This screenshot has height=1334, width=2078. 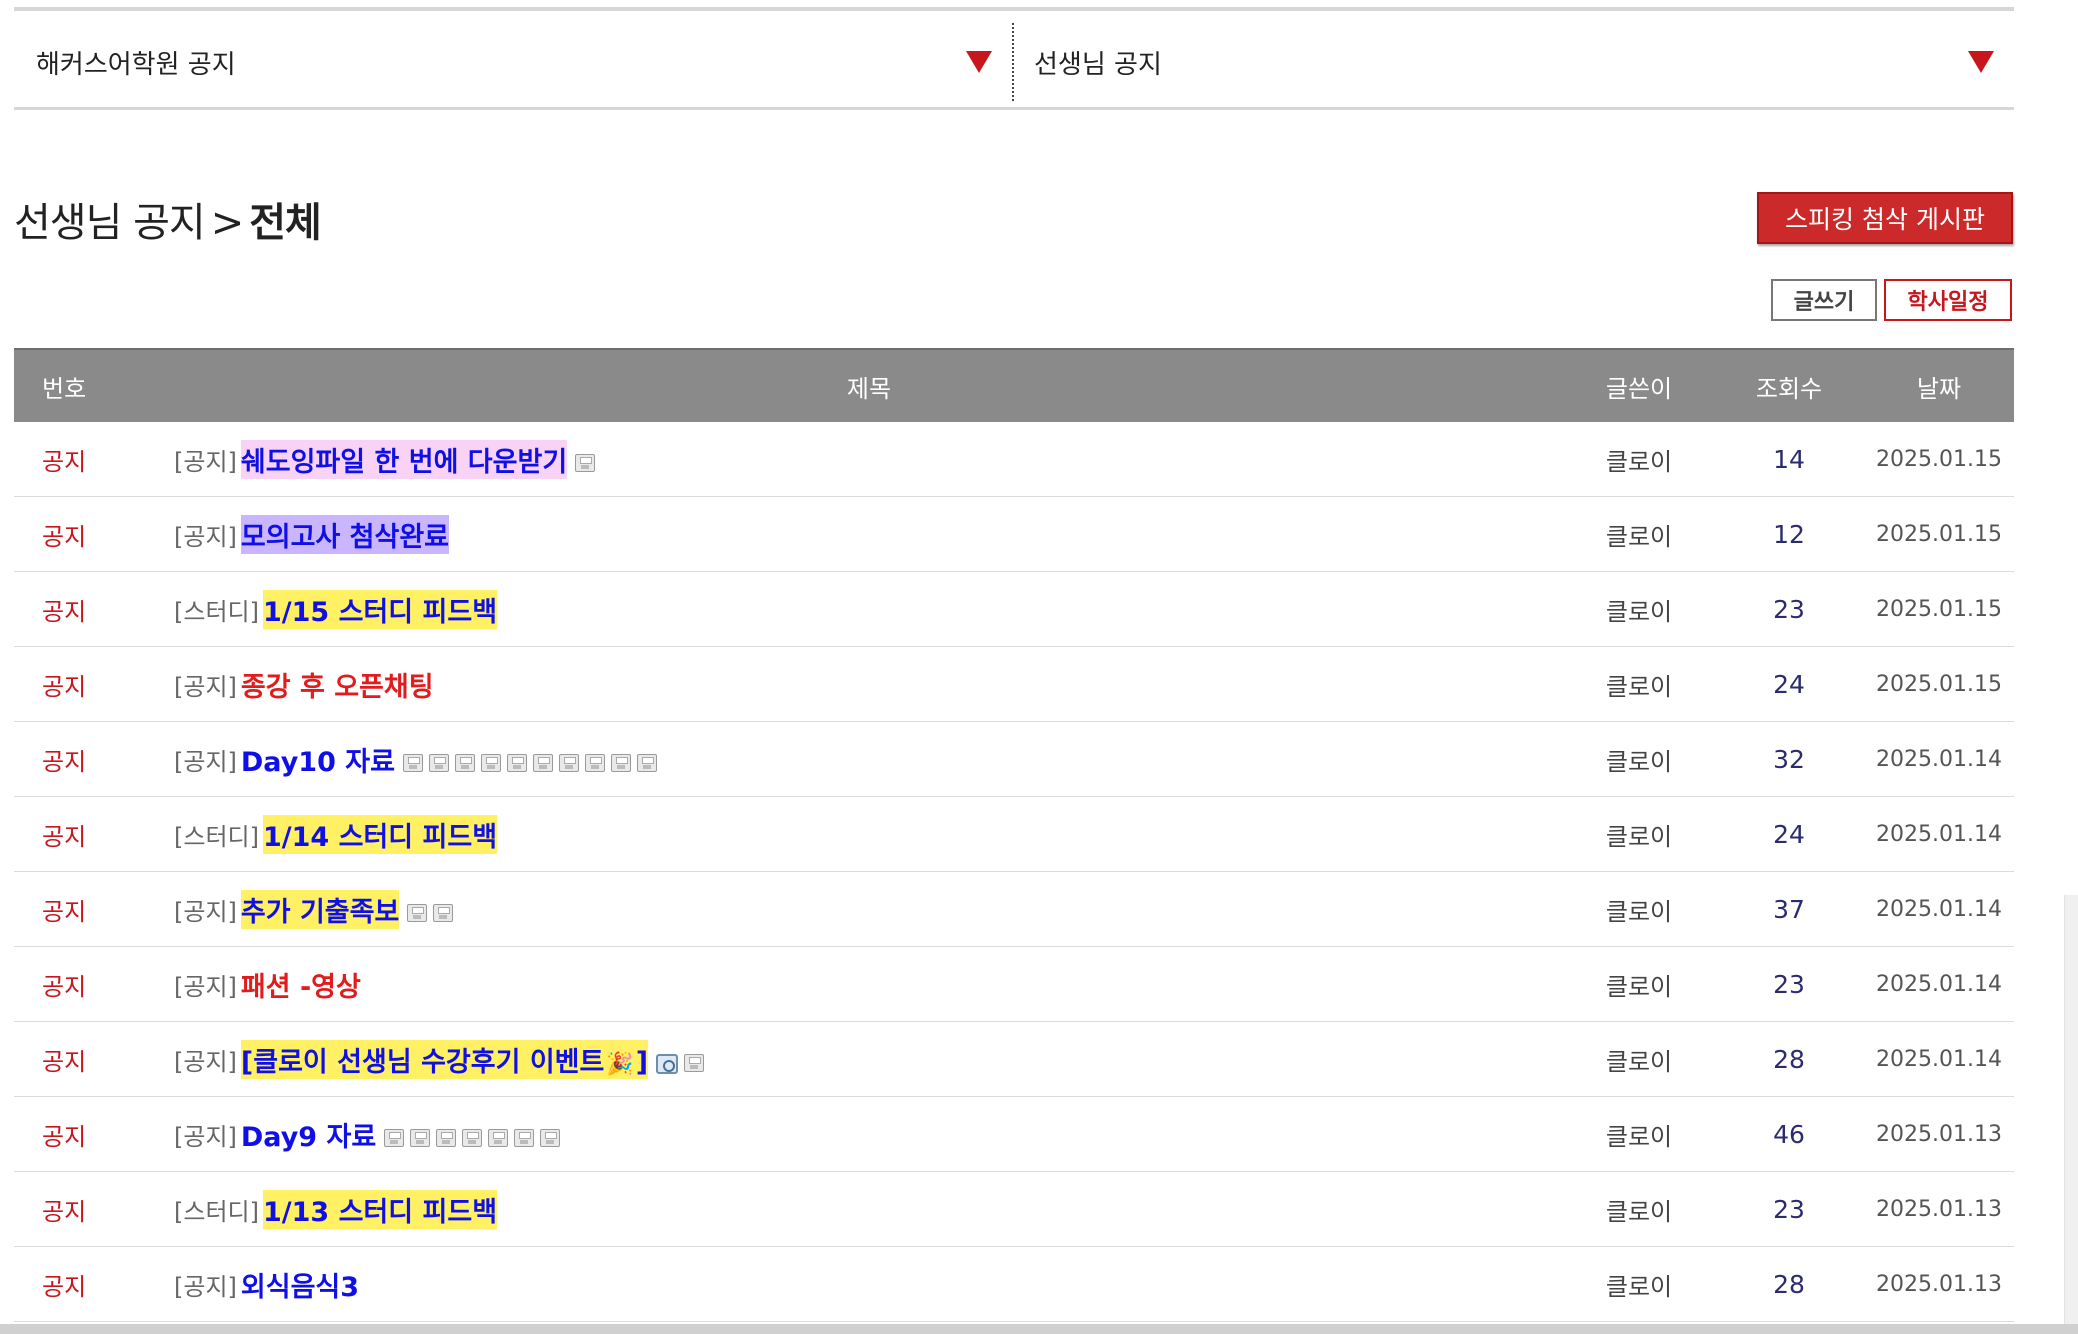 I want to click on table-row: 공지 [공지] 종강 후 오픈채팅 클로이 24 2025.01.15, so click(x=1014, y=684).